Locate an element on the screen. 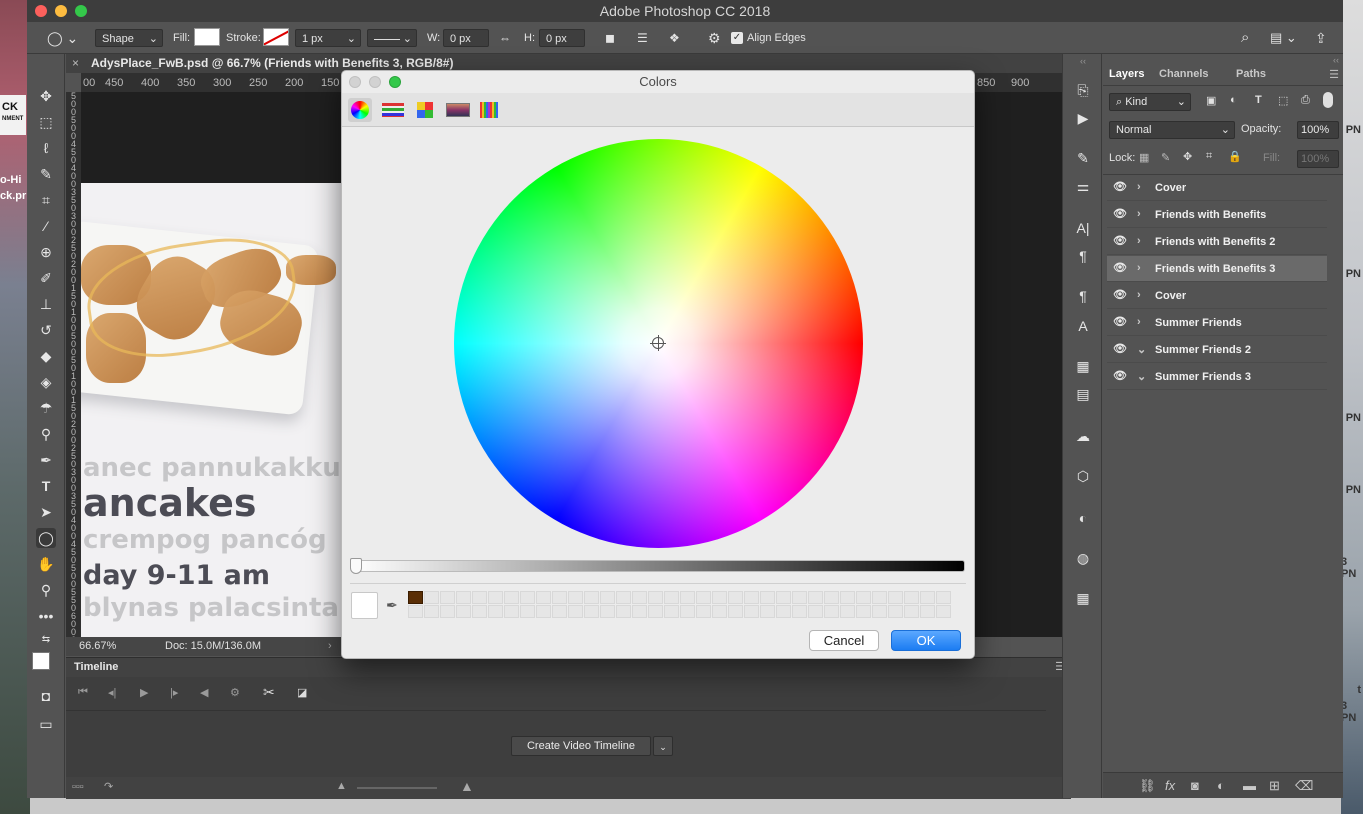 The image size is (1363, 814). lock-position-icon: ✥ is located at coordinates (1187, 156).